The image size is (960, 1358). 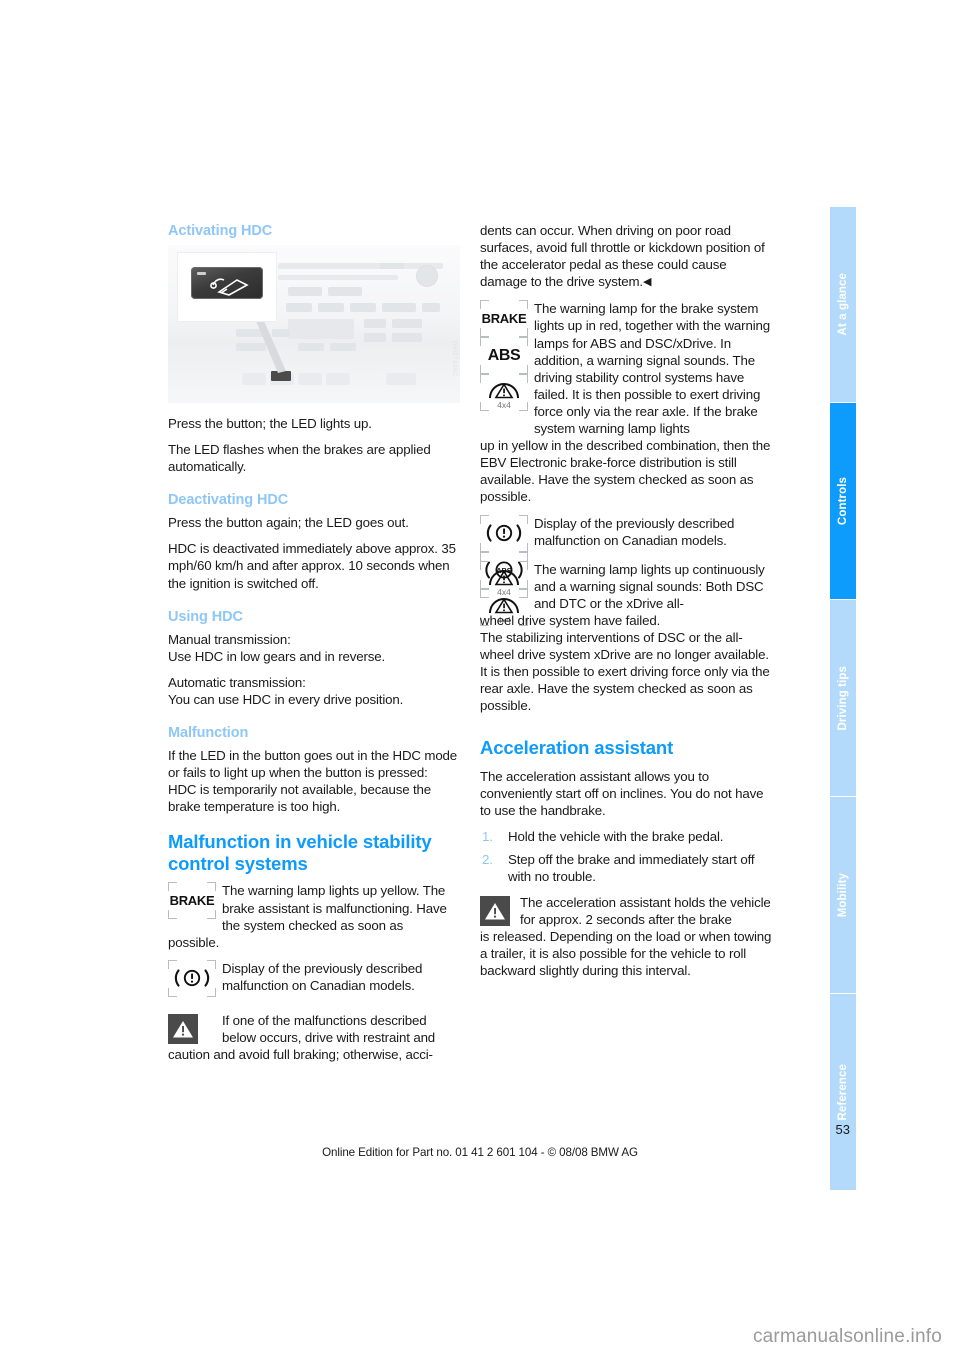 I want to click on sidebar-tab-label: At a glance, so click(x=843, y=304).